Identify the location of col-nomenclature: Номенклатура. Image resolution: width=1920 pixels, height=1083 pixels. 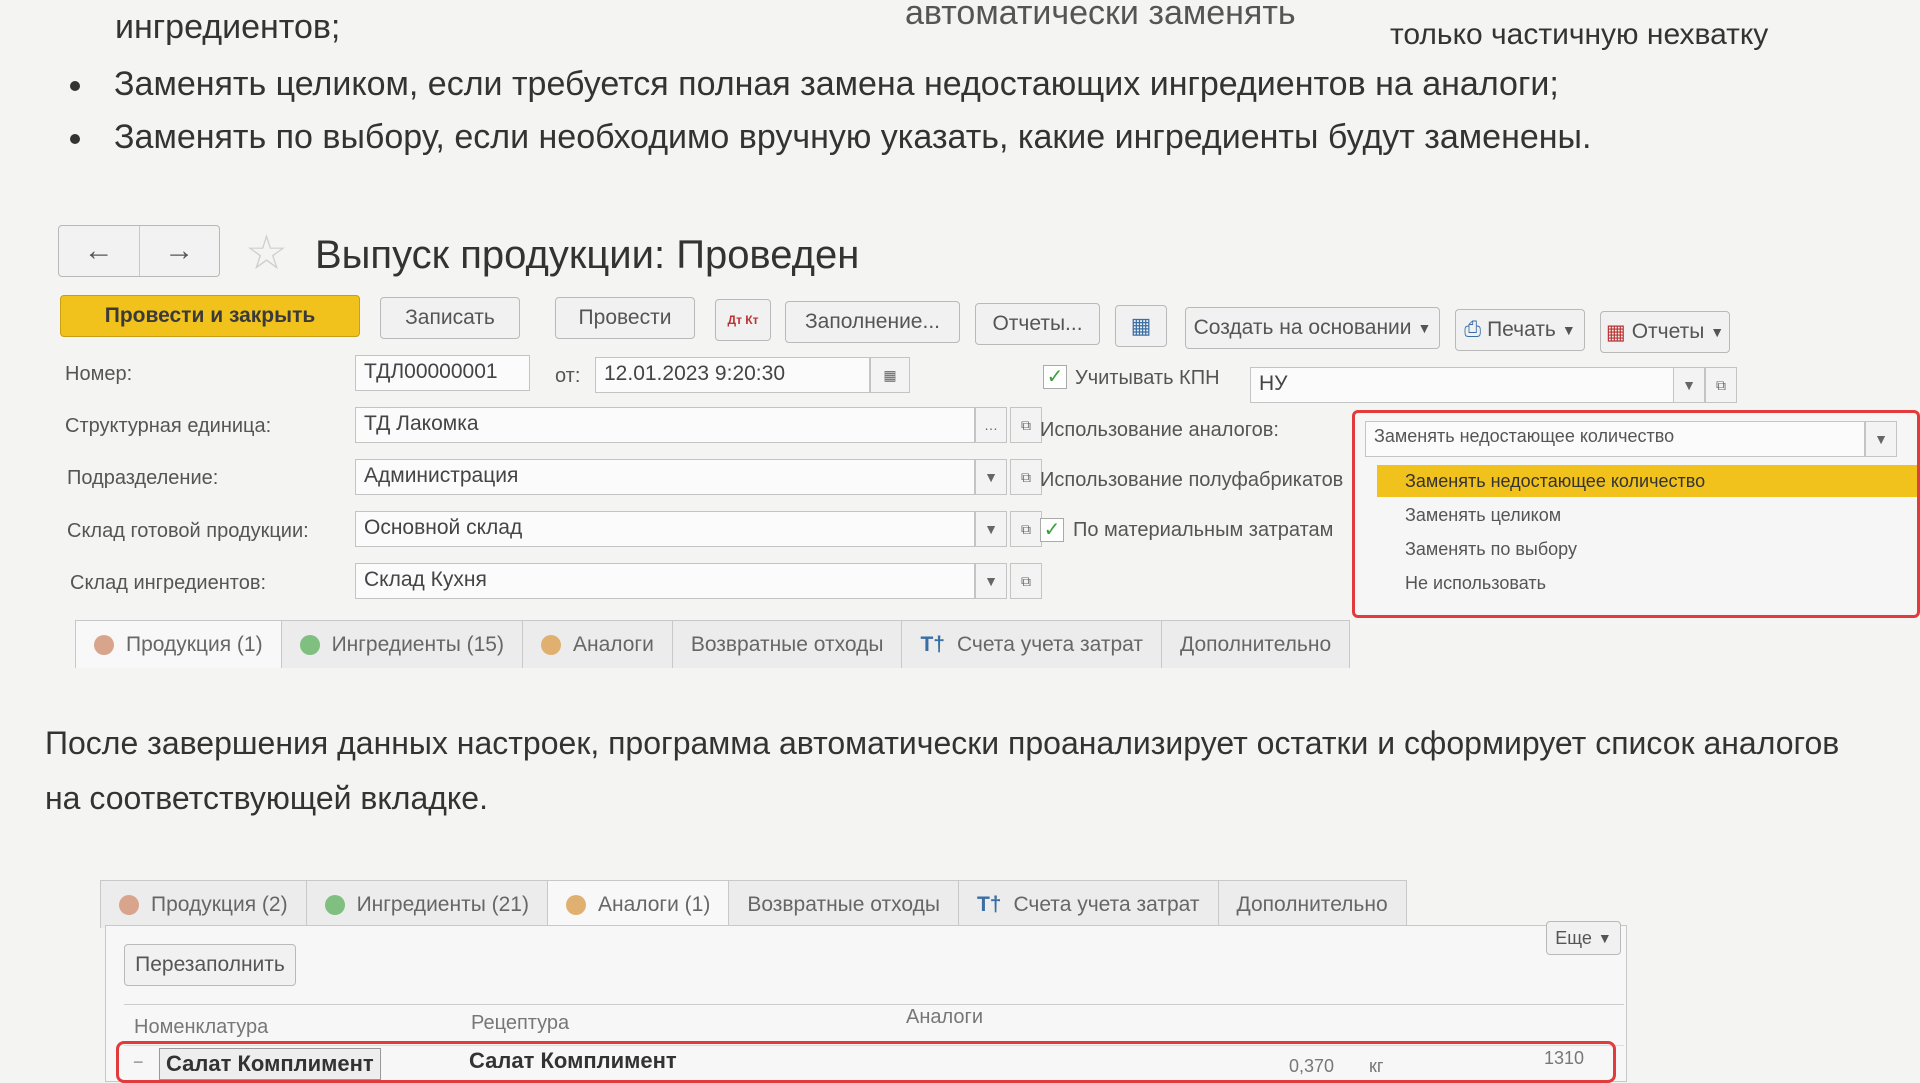
(201, 1027).